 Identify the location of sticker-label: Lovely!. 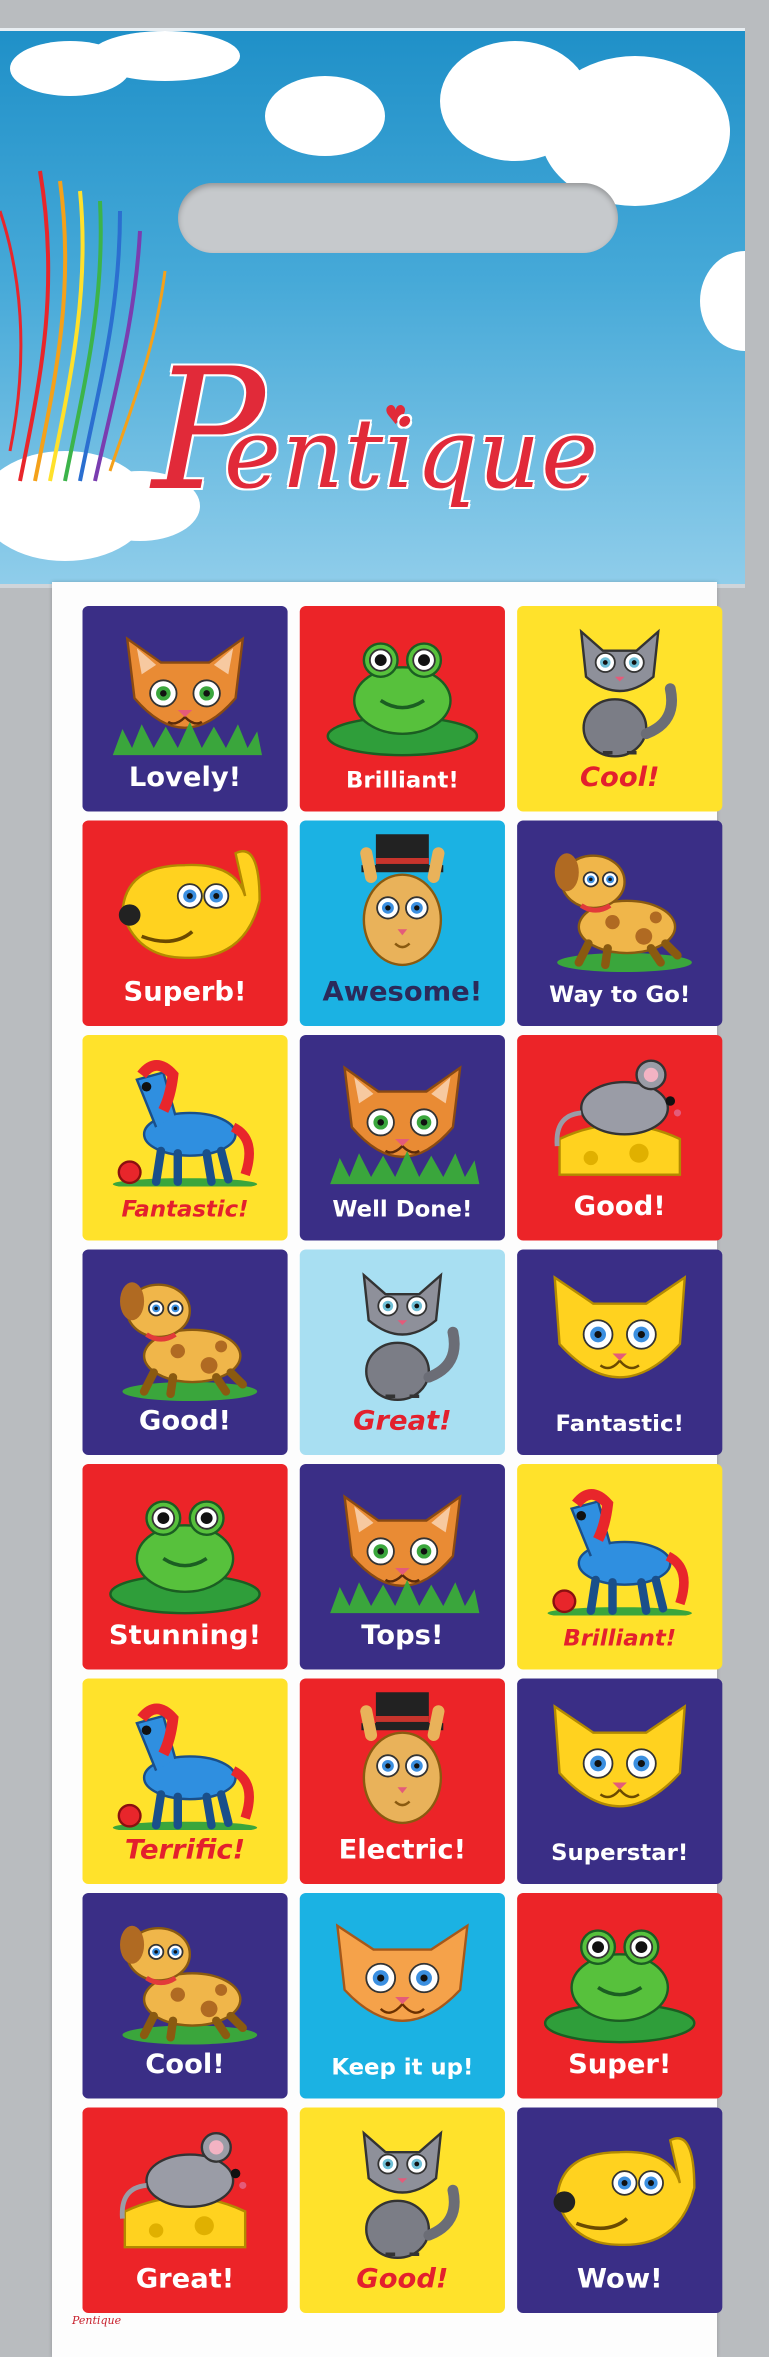
(185, 778).